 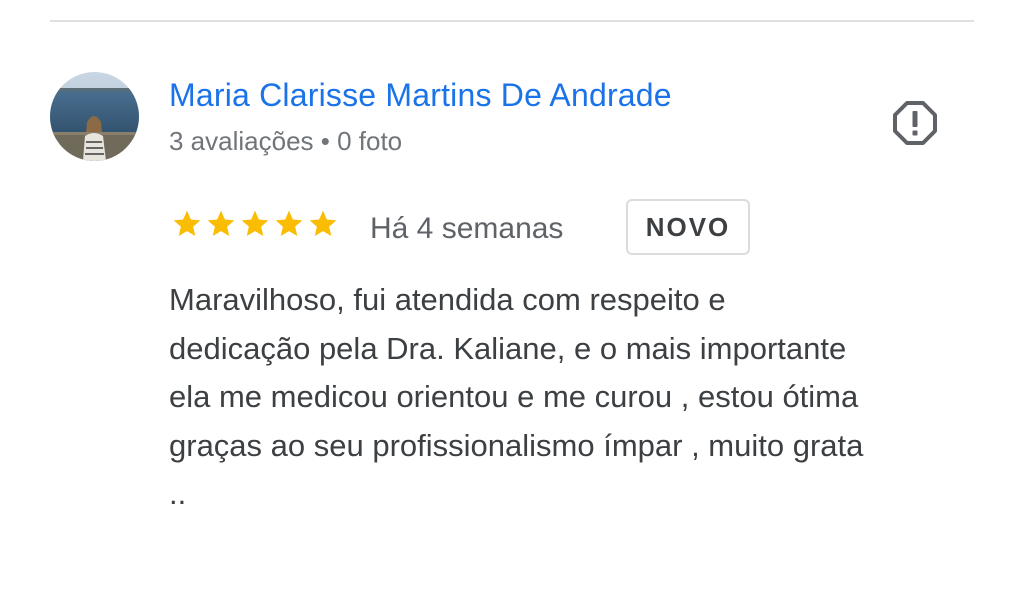 What do you see at coordinates (178, 493) in the screenshot?
I see `review-text-line: ..` at bounding box center [178, 493].